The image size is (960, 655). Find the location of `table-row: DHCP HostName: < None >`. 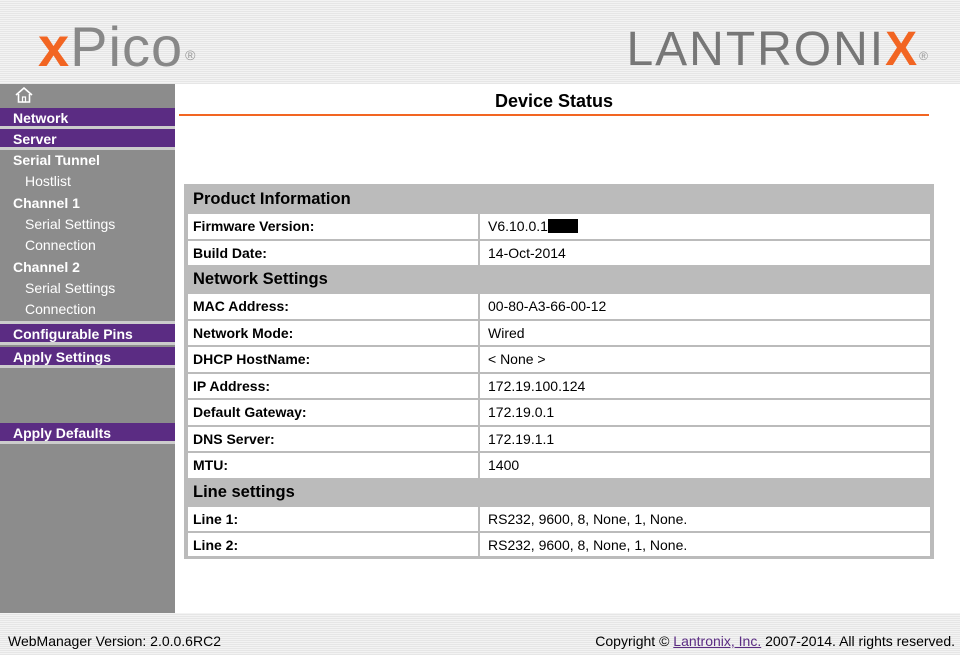

table-row: DHCP HostName: < None > is located at coordinates (559, 358).